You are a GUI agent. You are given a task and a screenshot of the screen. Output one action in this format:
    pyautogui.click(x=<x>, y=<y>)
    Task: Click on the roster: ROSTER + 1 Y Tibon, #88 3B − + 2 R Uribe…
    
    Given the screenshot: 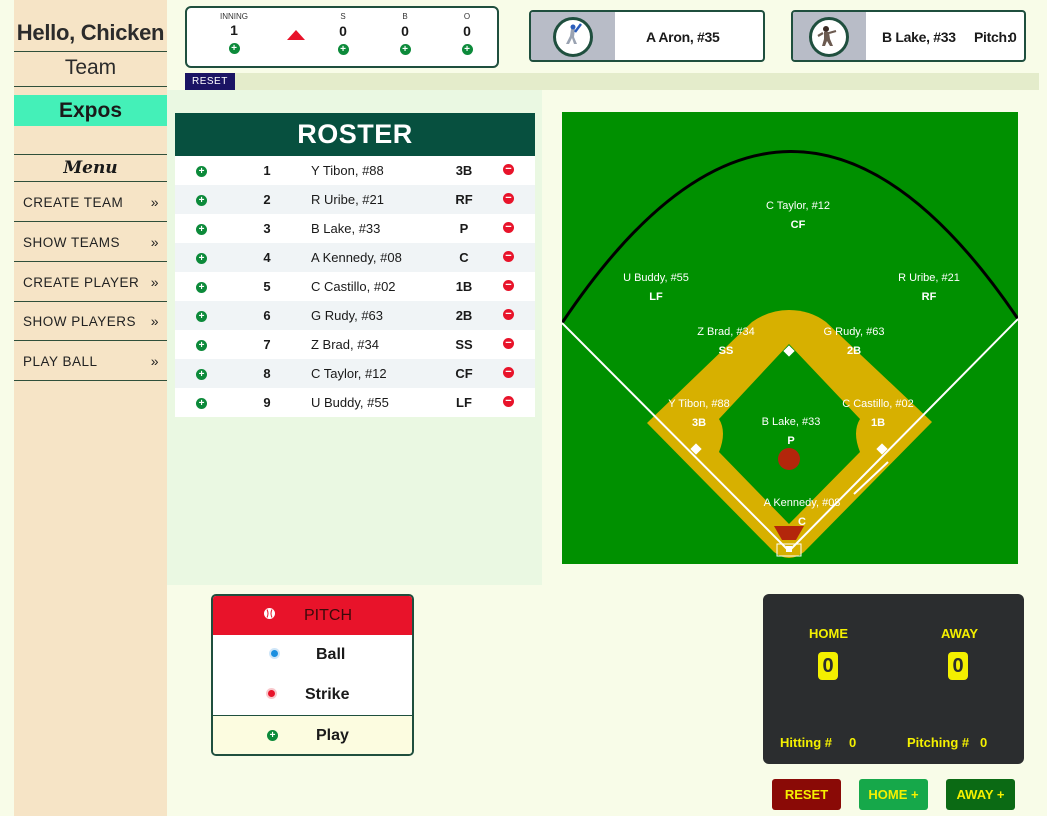 What is the action you would take?
    pyautogui.click(x=355, y=265)
    